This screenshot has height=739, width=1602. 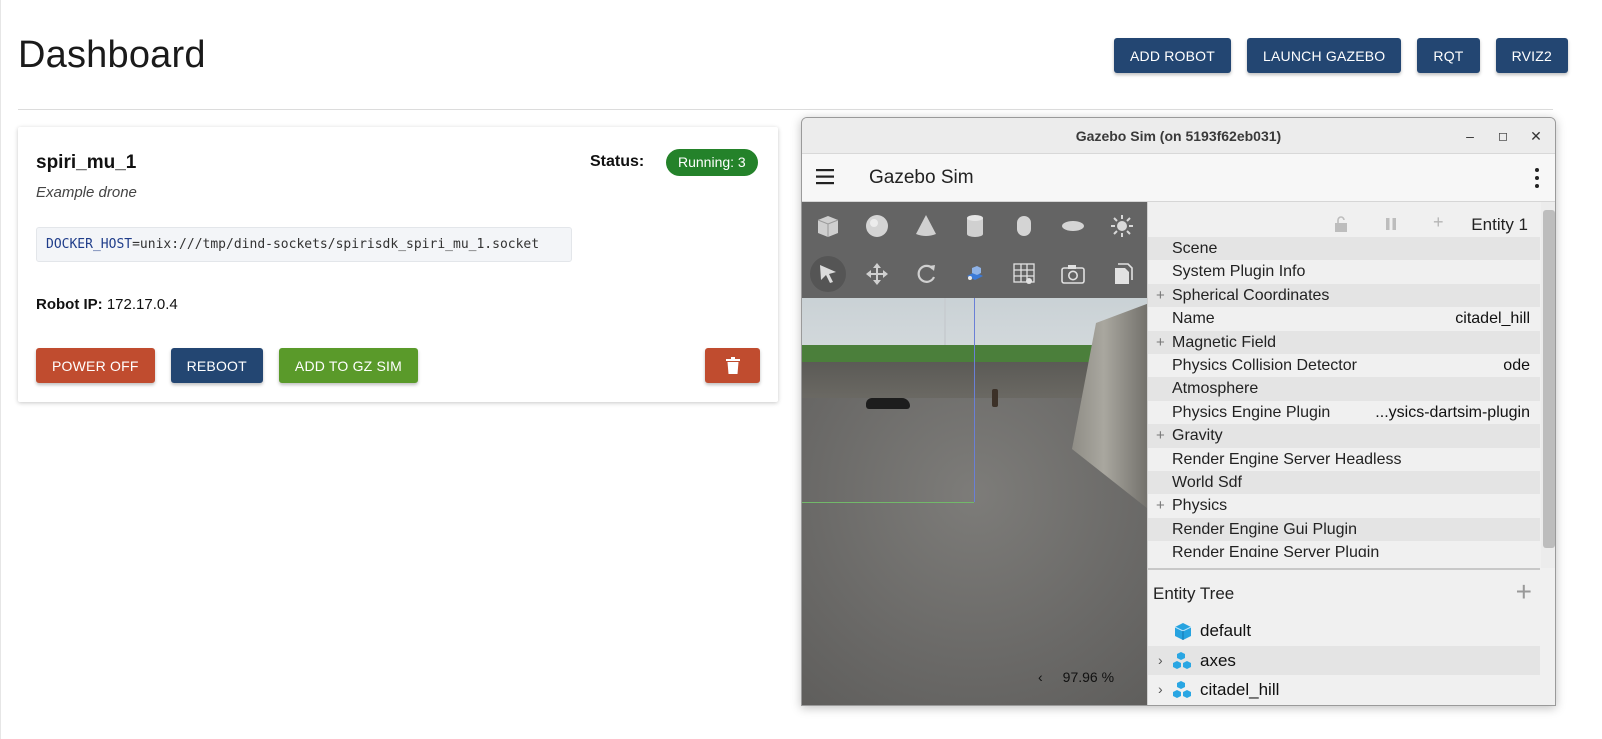 What do you see at coordinates (732, 365) in the screenshot?
I see `delete-robot-button` at bounding box center [732, 365].